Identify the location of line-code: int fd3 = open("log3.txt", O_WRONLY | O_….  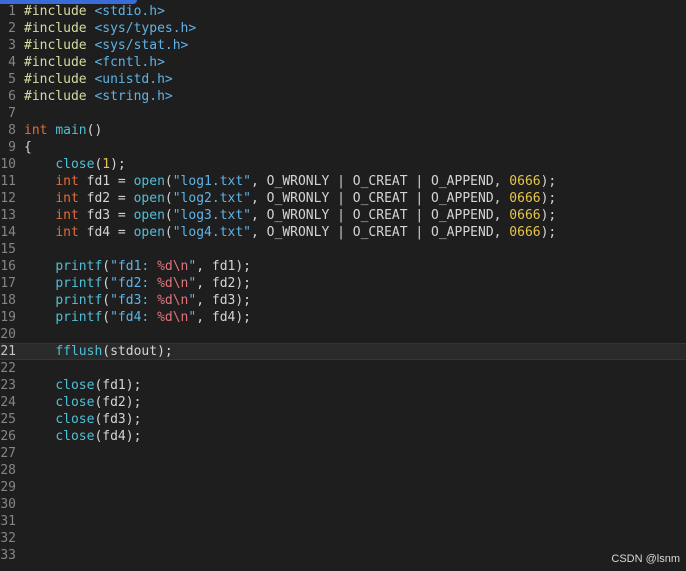
(290, 215).